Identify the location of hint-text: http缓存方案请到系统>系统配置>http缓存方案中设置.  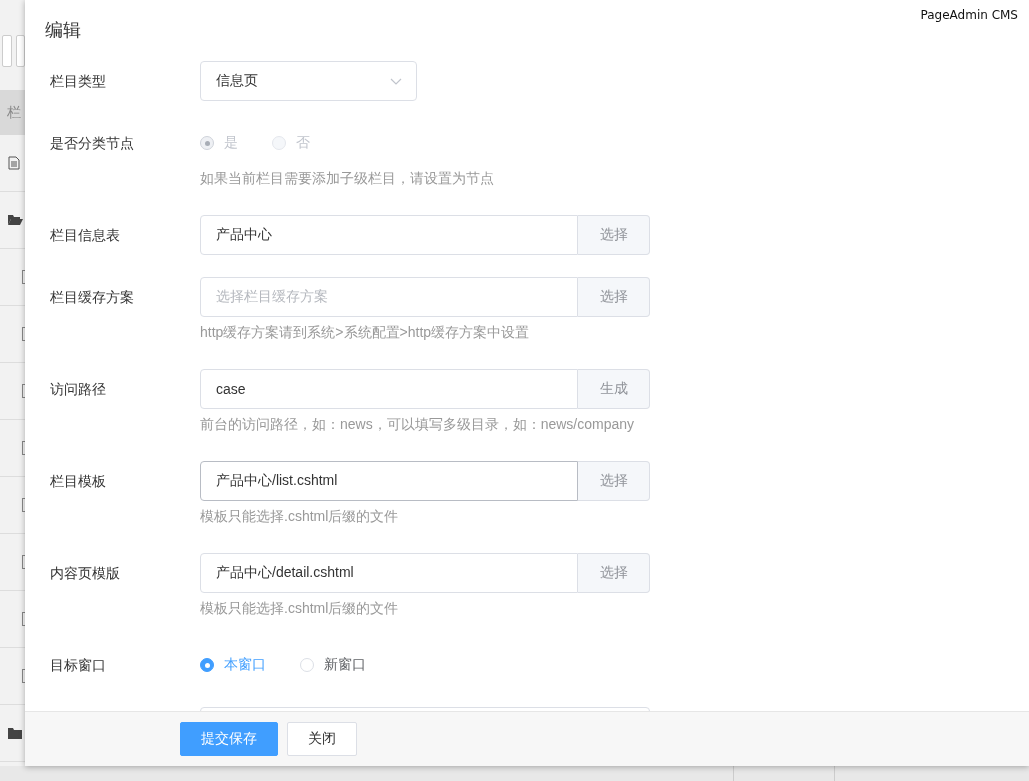
(365, 332).